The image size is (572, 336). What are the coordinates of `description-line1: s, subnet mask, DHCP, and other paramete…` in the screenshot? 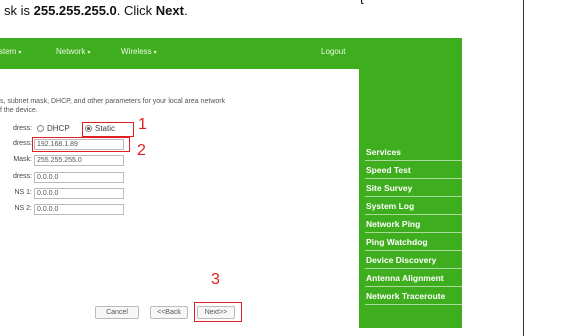 It's located at (113, 101).